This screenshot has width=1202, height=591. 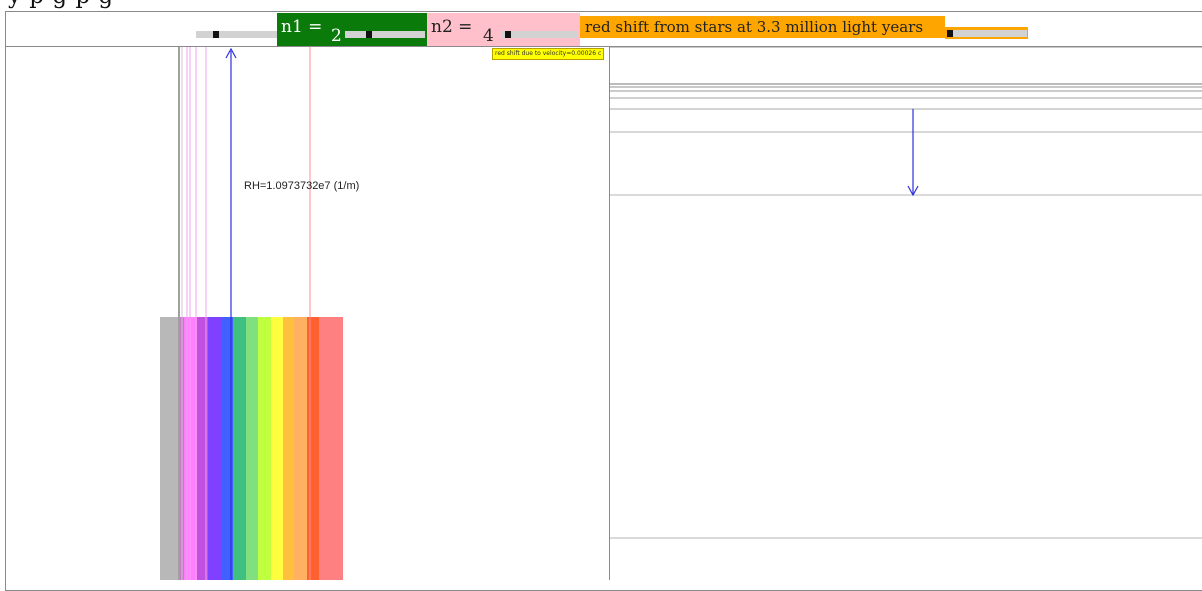 What do you see at coordinates (251, 313) in the screenshot?
I see `spectrum-panel` at bounding box center [251, 313].